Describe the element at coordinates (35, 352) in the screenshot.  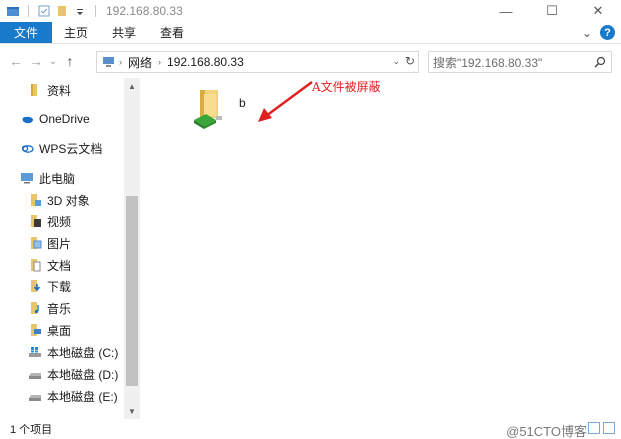
I see `windows-drive-icon` at that location.